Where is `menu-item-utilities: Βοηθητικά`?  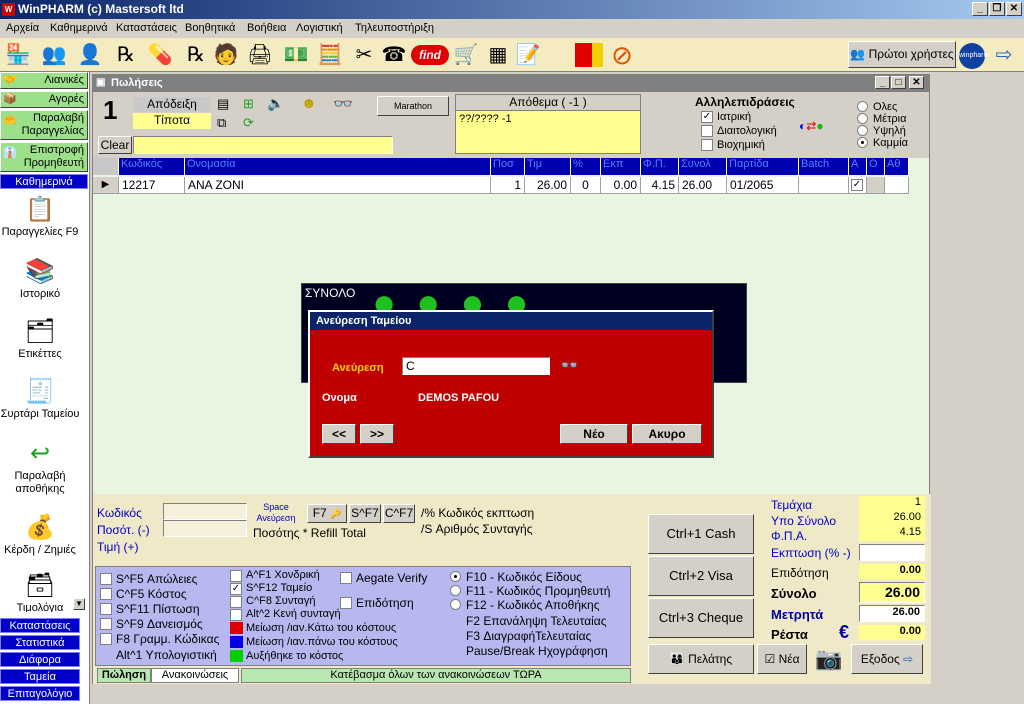
menu-item-utilities: Βοηθητικά is located at coordinates (210, 28).